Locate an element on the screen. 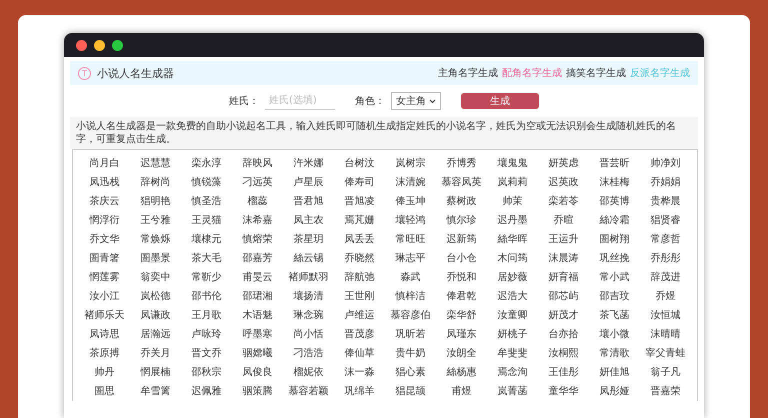  name-text: 茶庆云 is located at coordinates (104, 201).